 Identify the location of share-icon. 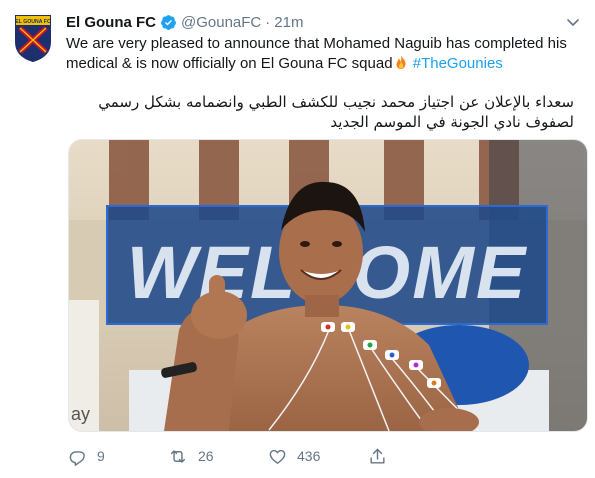
(377, 456).